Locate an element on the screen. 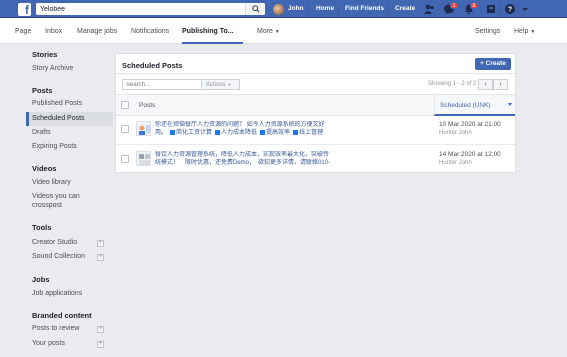 The width and height of the screenshot is (567, 357). sidebar-heading-branded-content: Branded content is located at coordinates (62, 315).